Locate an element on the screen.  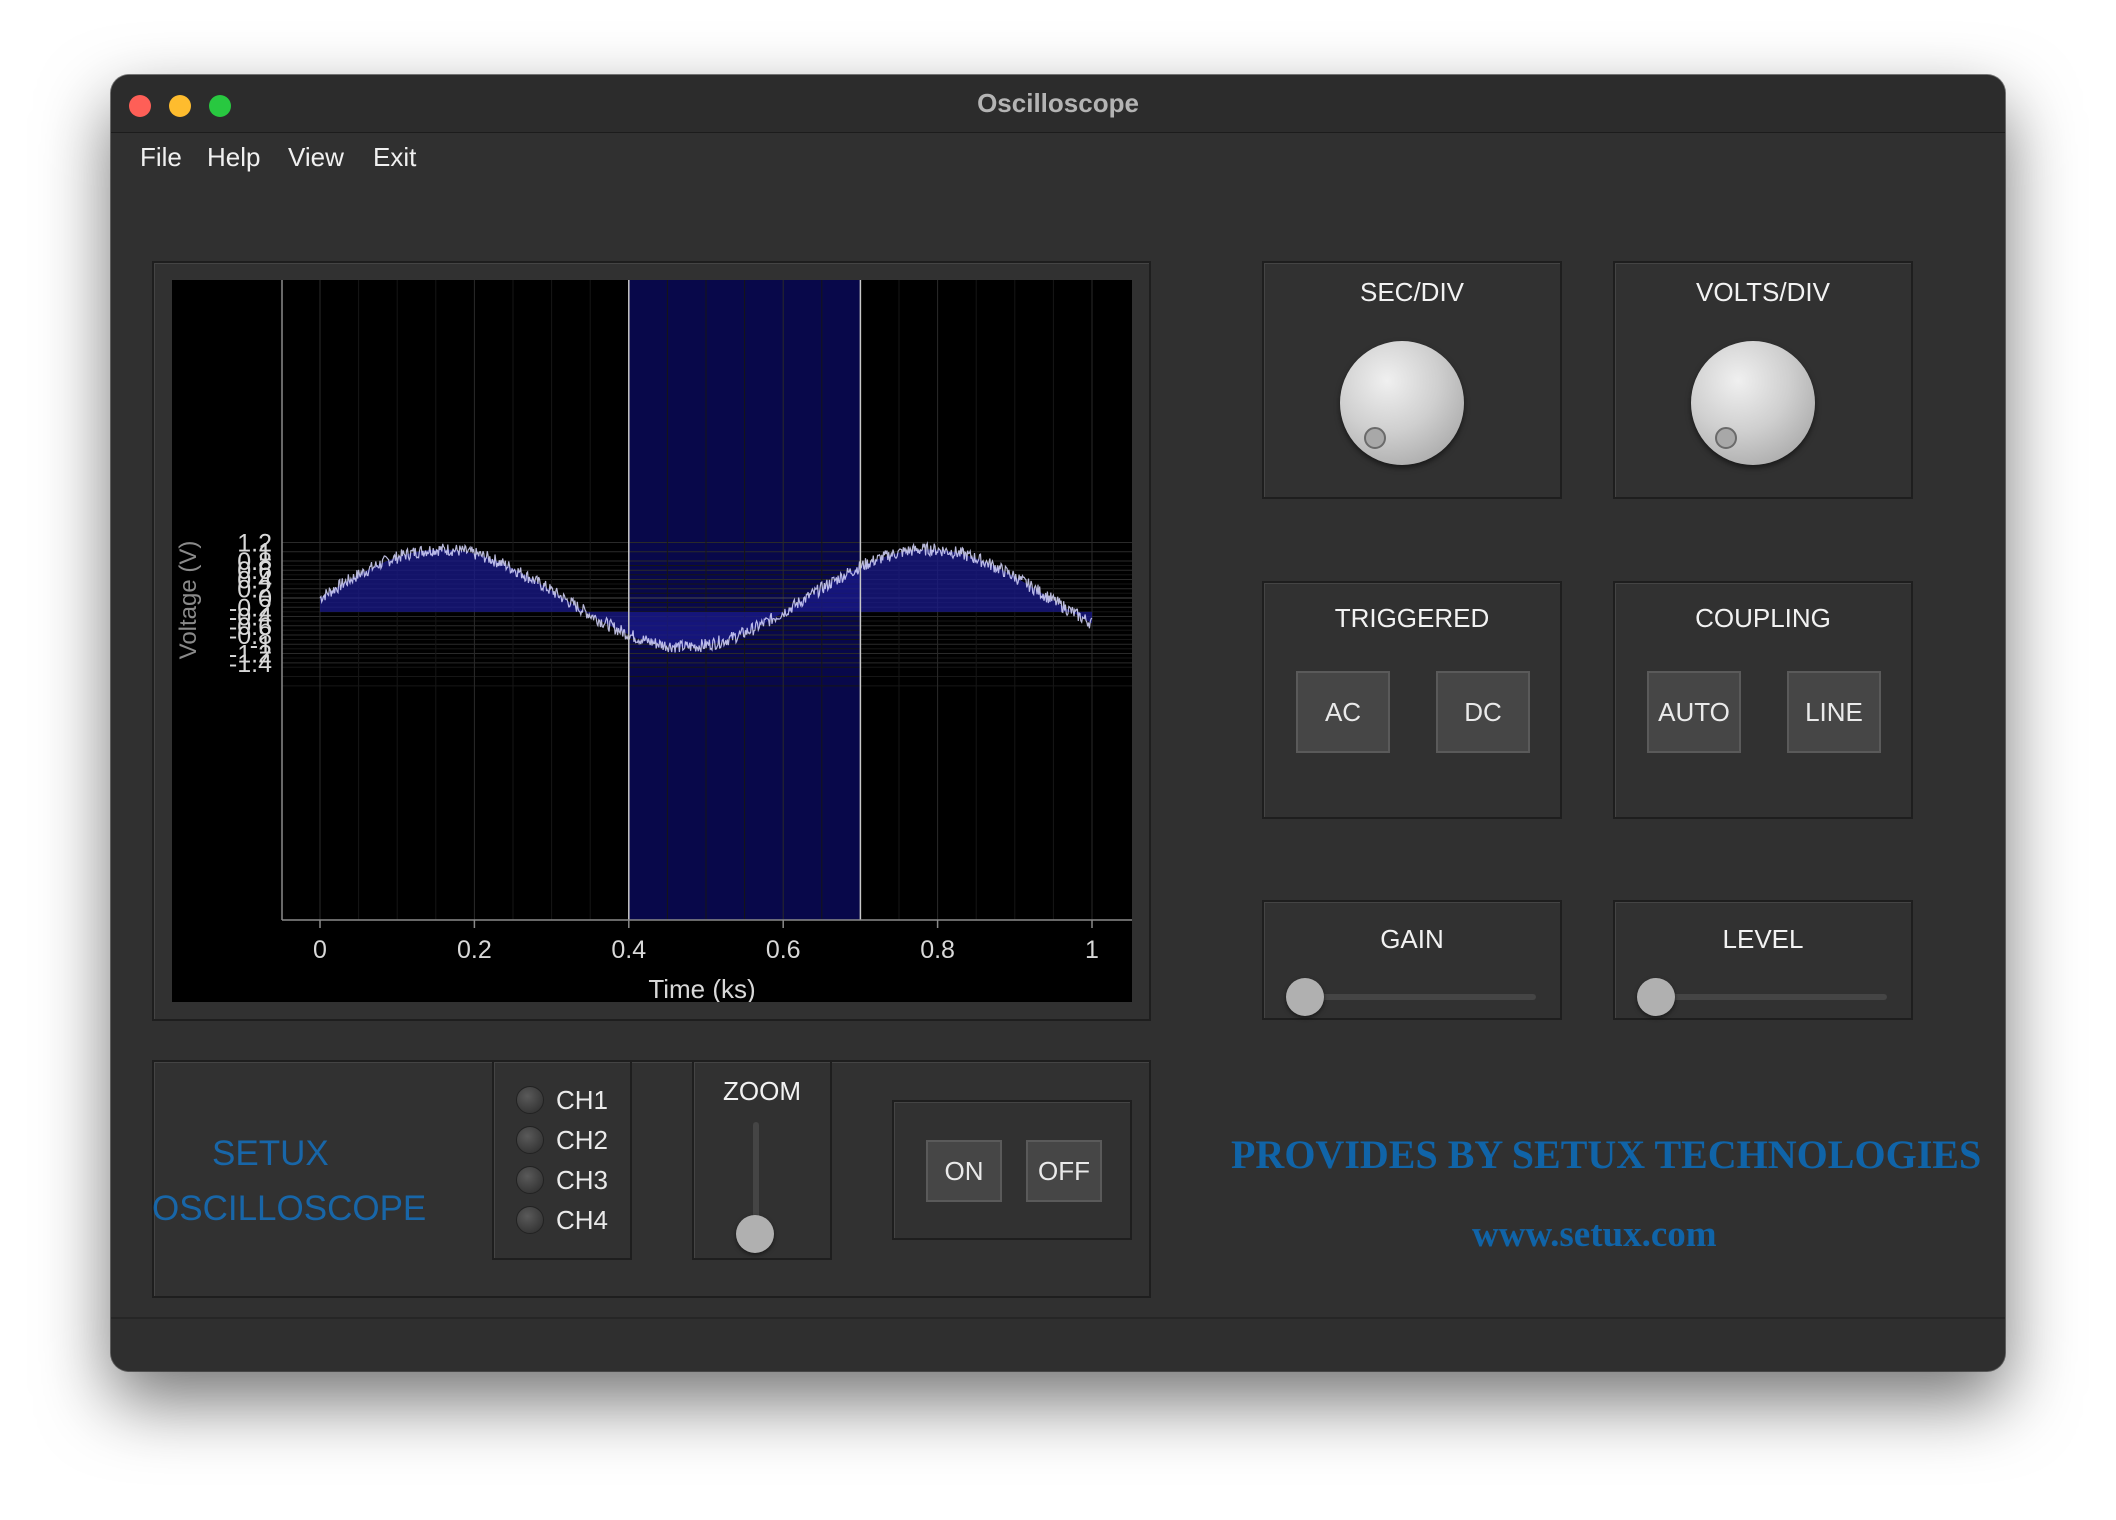
channel-label: CH1 is located at coordinates (582, 1099).